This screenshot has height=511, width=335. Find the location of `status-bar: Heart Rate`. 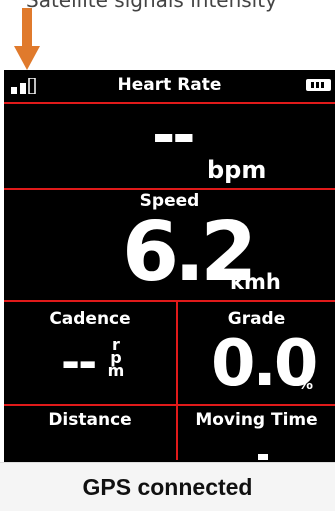

status-bar: Heart Rate is located at coordinates (169, 86).